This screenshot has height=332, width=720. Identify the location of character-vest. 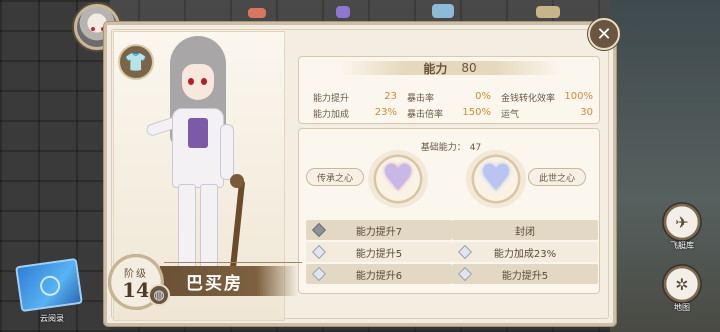
(198, 133).